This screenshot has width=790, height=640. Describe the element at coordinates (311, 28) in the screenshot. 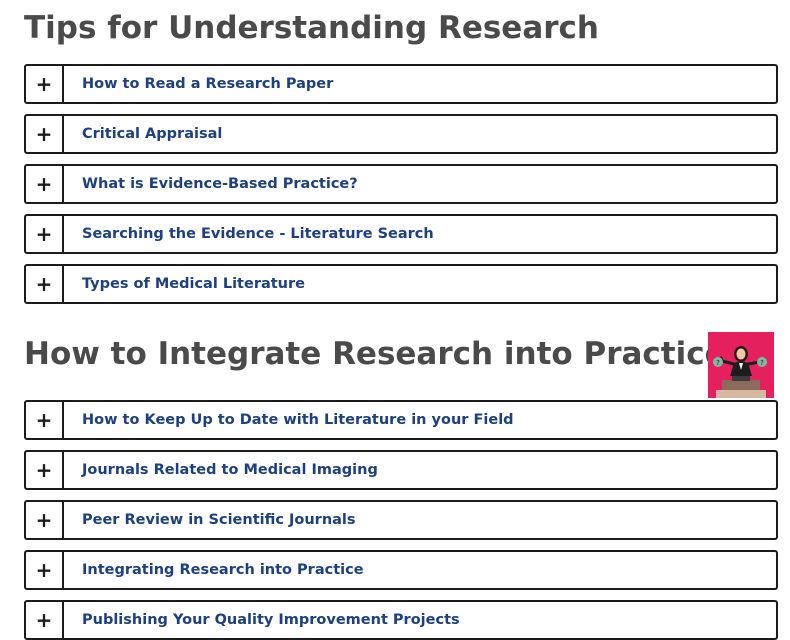

I see `section-title-tips: Tips for Understanding Research` at that location.